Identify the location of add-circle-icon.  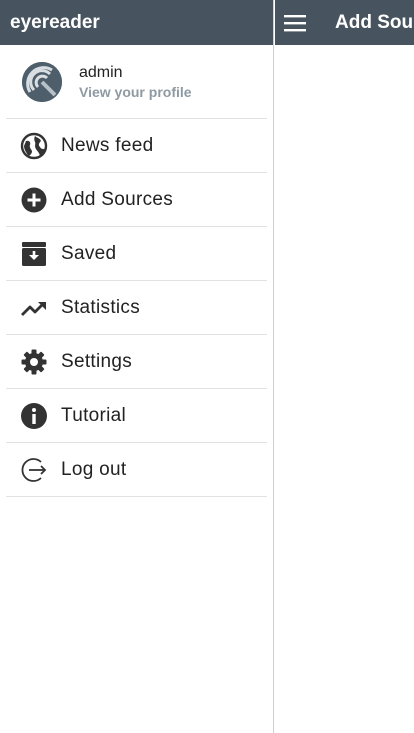
(34, 200).